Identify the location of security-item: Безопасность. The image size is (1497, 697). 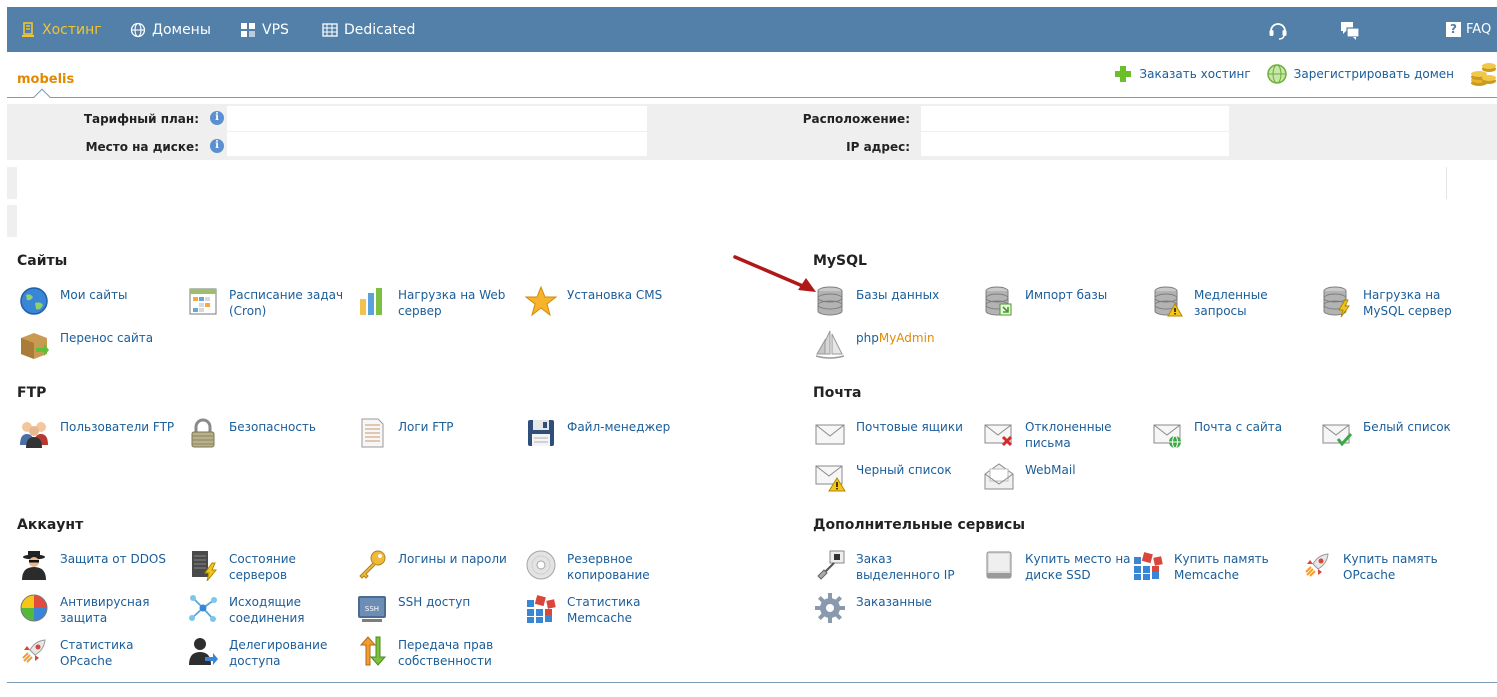
(268, 433).